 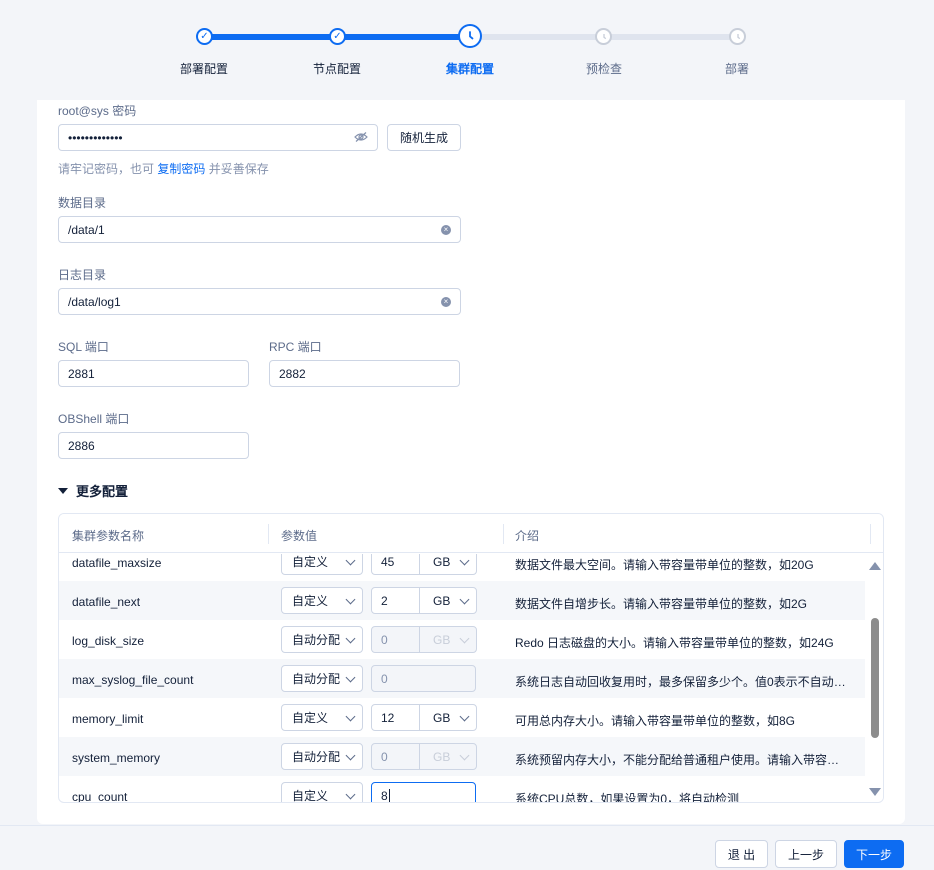 What do you see at coordinates (86, 229) in the screenshot?
I see `data-dir-value: /data/1` at bounding box center [86, 229].